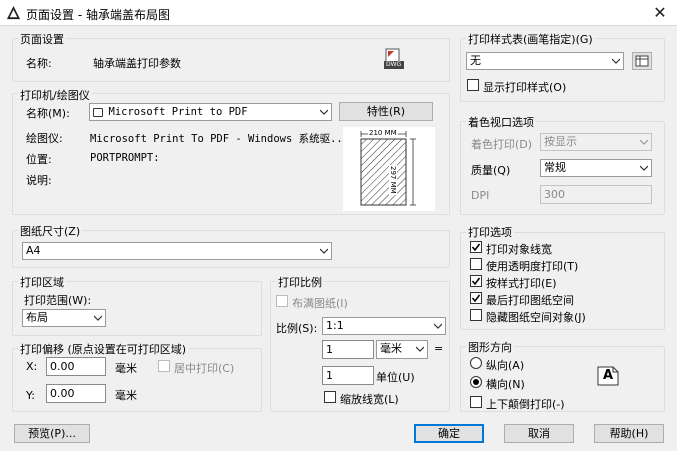  What do you see at coordinates (348, 375) in the screenshot?
I see `scale-value2-input: 1` at bounding box center [348, 375].